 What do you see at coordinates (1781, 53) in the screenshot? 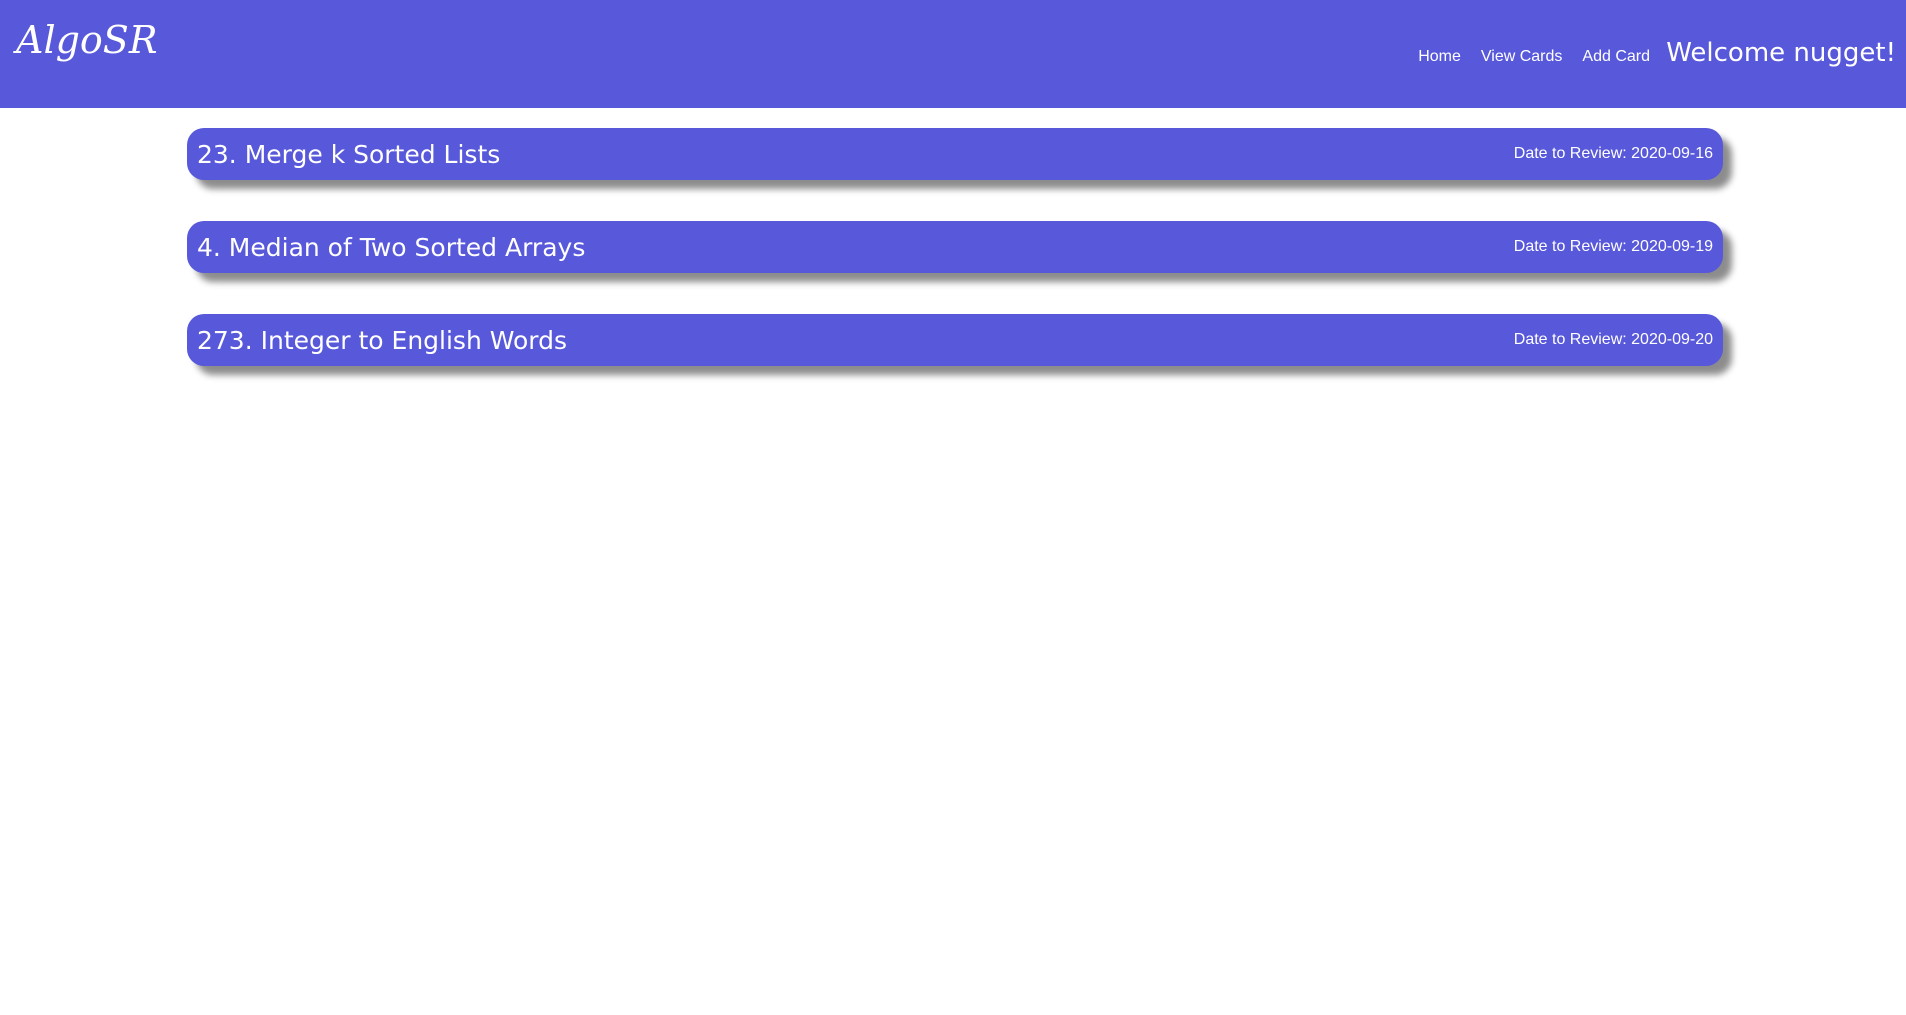
I see `welcome-message: Welcome nugget!` at bounding box center [1781, 53].